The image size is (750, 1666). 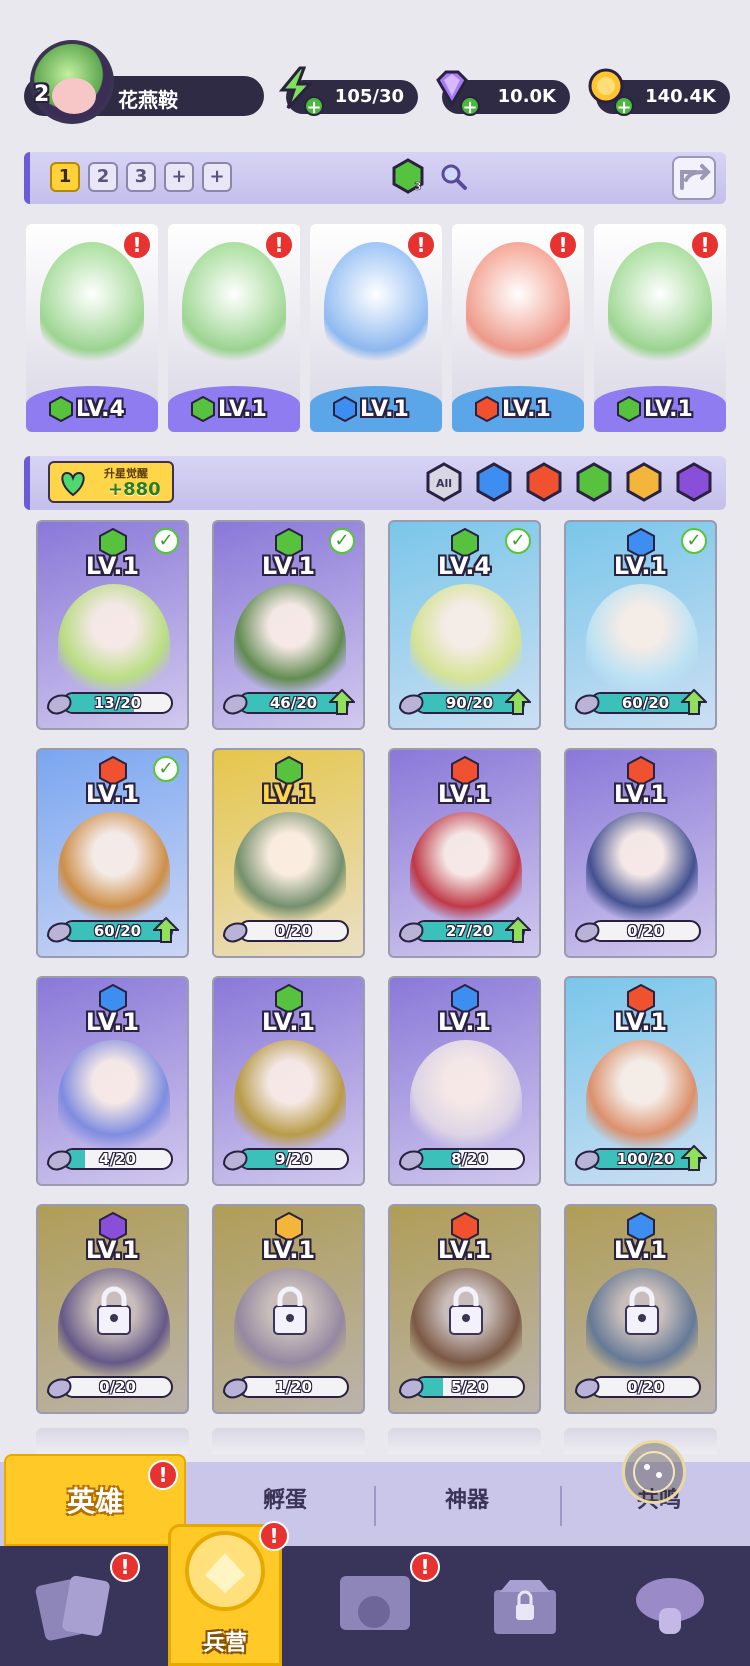 I want to click on search-icon, so click(x=453, y=176).